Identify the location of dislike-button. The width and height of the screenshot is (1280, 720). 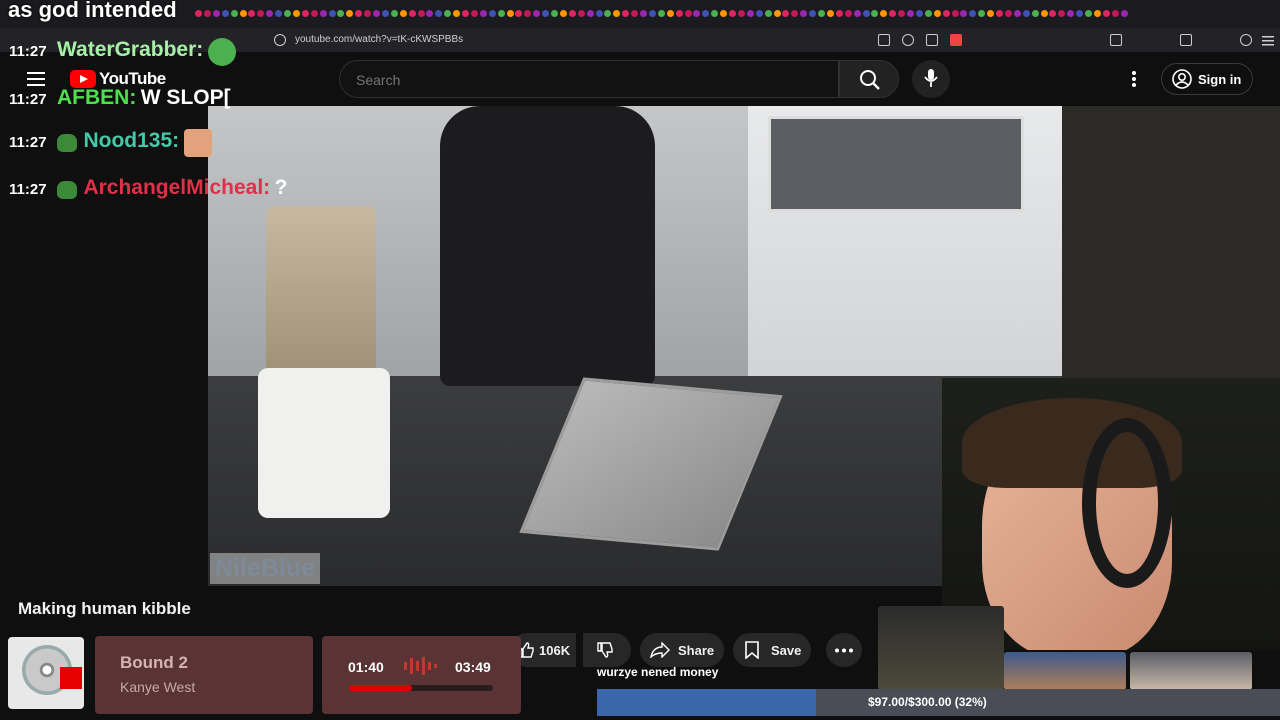
(607, 650).